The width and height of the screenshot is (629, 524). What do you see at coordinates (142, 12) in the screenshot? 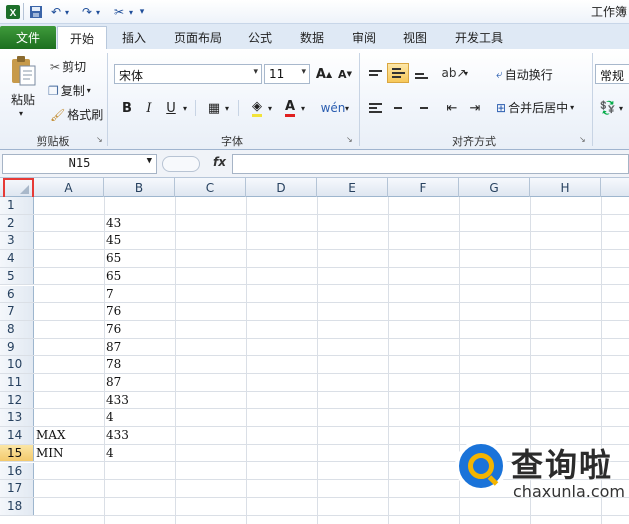
I see `customize-qat-icon: ▾` at bounding box center [142, 12].